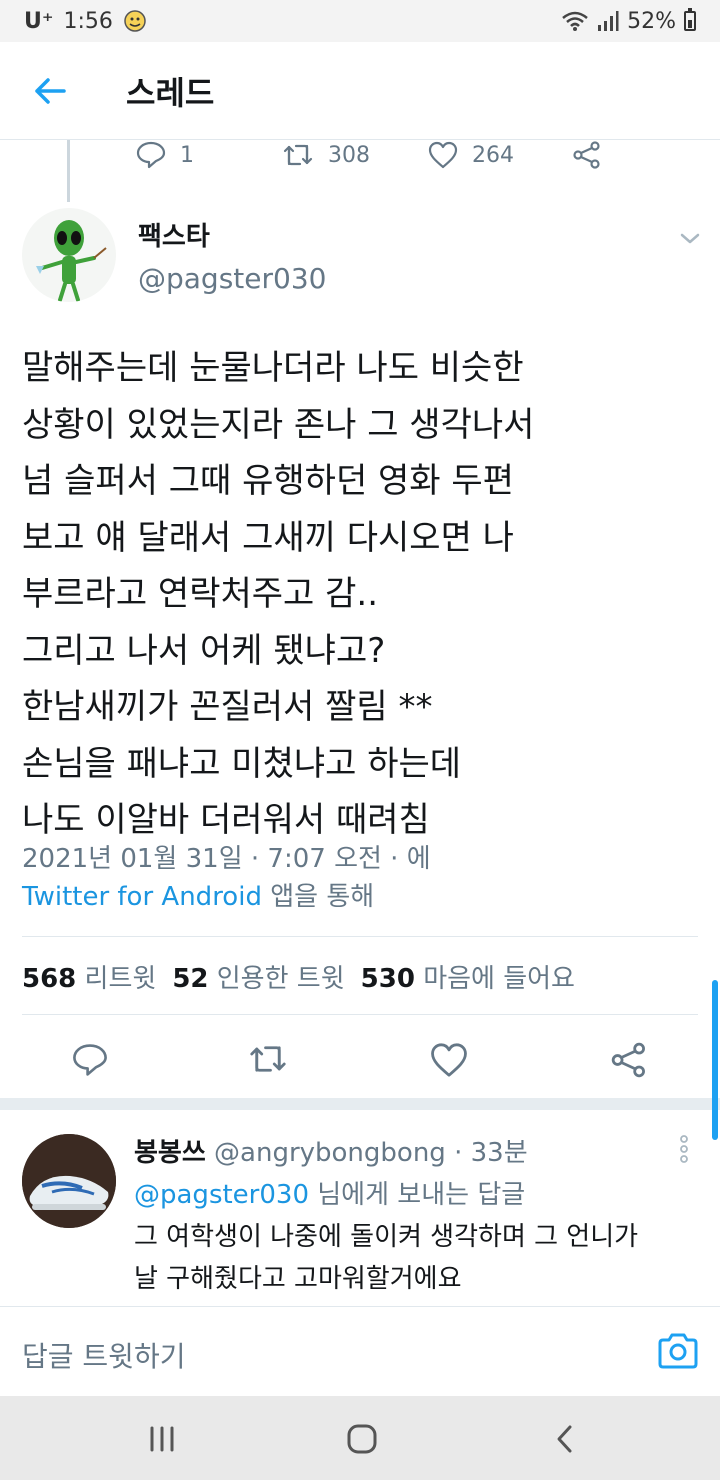  I want to click on clock: 1:56, so click(88, 21).